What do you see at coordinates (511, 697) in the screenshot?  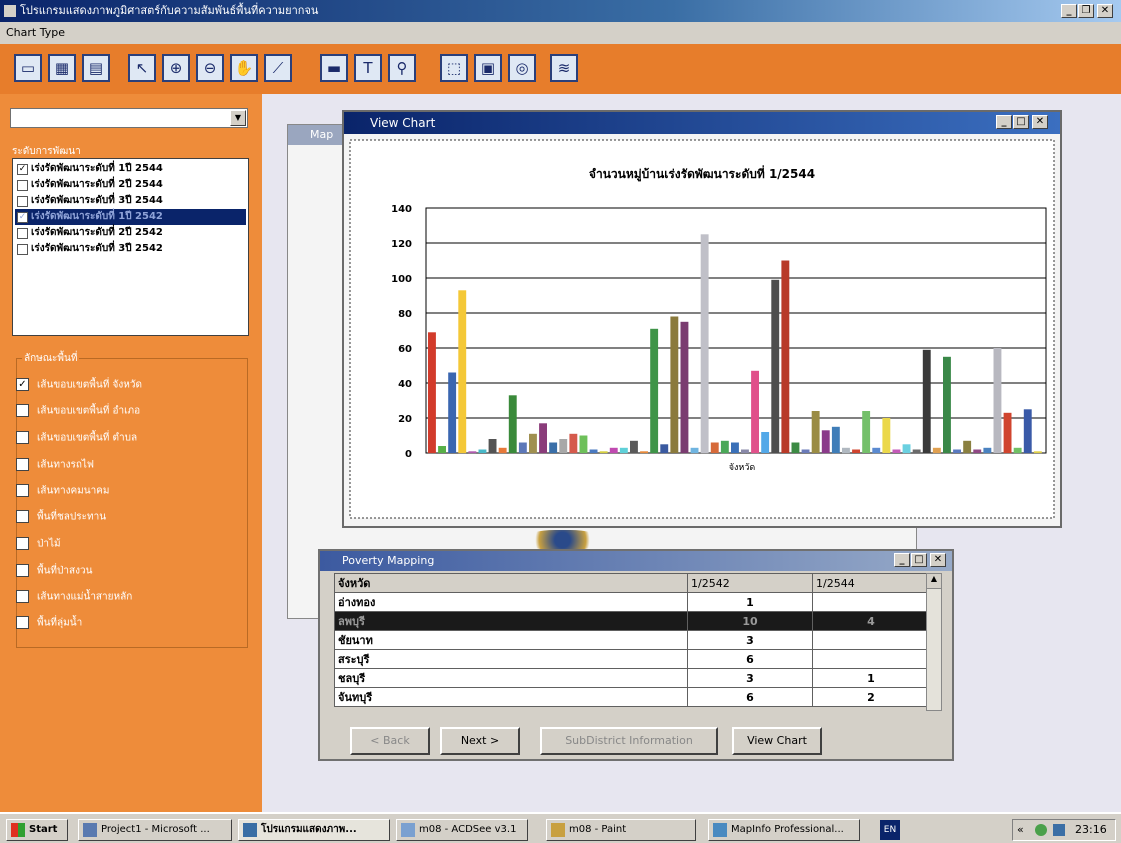 I see `table-cell: จันทบุรี` at bounding box center [511, 697].